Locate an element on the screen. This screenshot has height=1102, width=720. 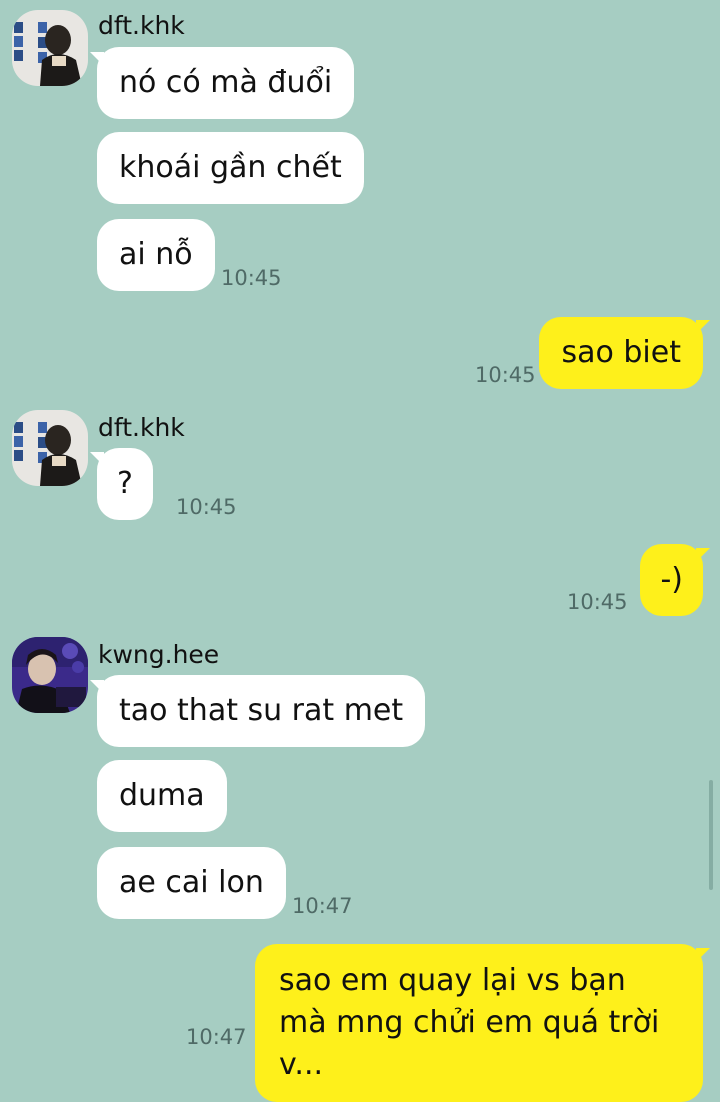
sender-name: kwng.hee is located at coordinates (159, 654).